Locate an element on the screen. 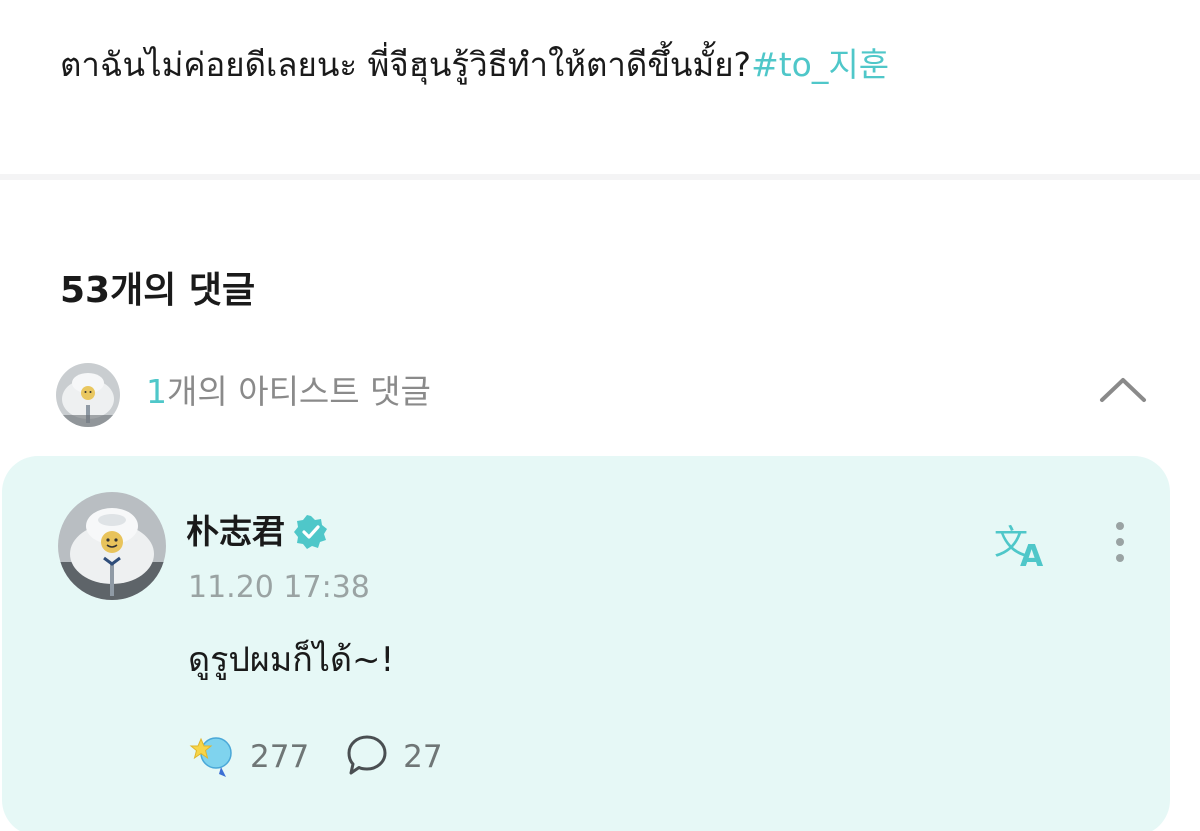  comment-timestamp: 11.20 17:38 is located at coordinates (279, 587).